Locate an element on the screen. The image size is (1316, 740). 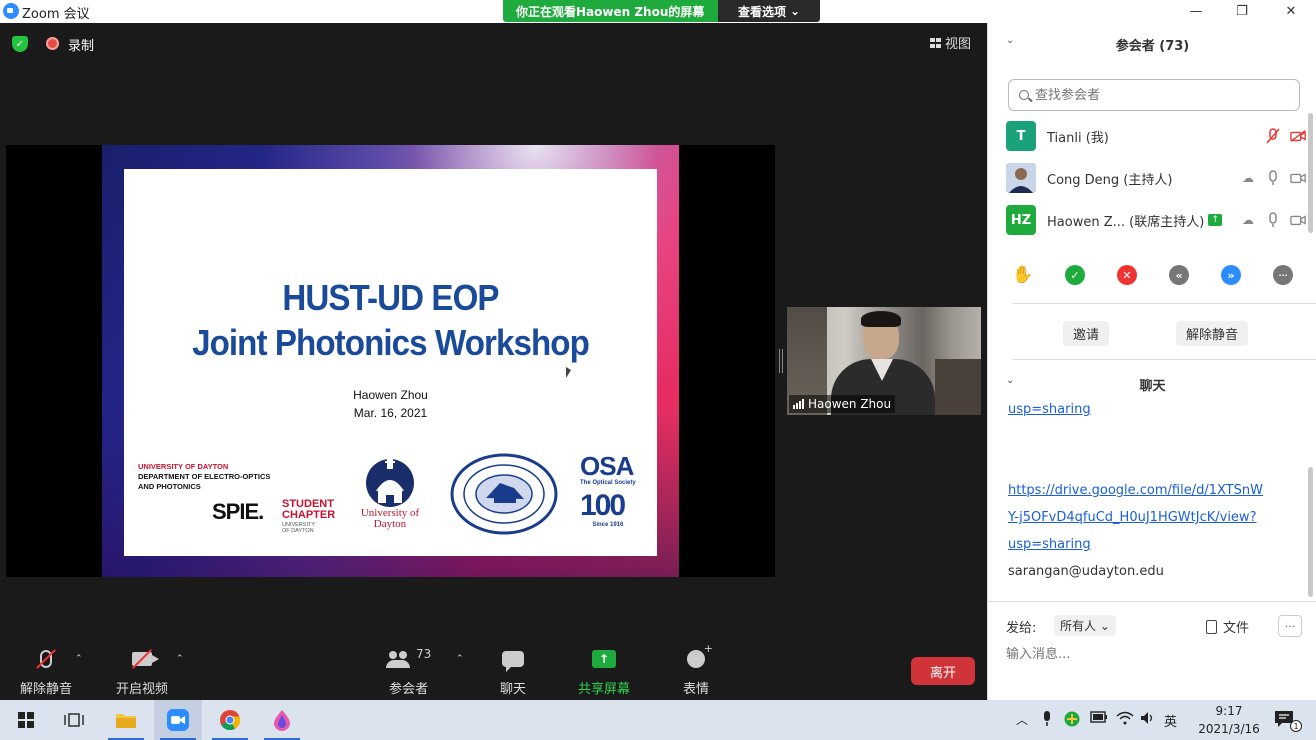
windows-taskbar: ︿ 英 9:17 2021/3/16 1 is located at coordinates (658, 720).